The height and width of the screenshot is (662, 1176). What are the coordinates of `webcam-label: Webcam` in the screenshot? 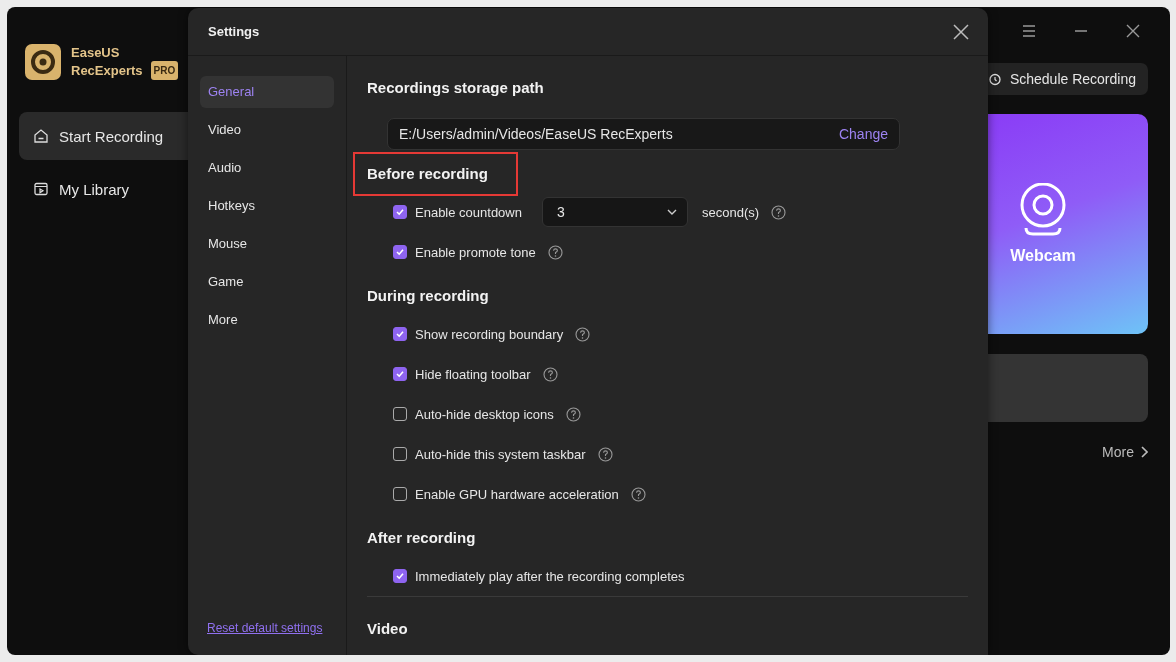 It's located at (1043, 256).